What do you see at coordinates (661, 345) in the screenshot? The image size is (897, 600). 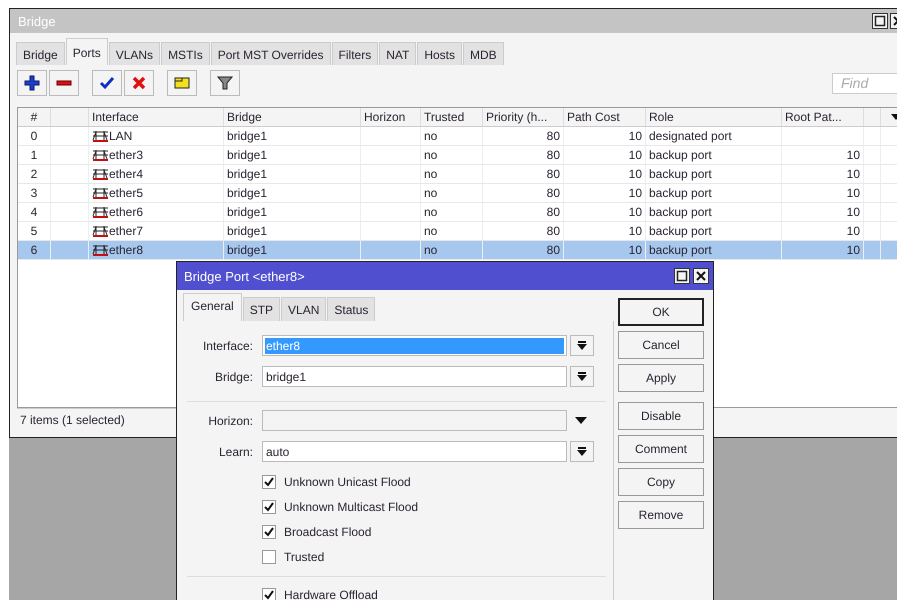 I see `dialog-button: Cancel` at bounding box center [661, 345].